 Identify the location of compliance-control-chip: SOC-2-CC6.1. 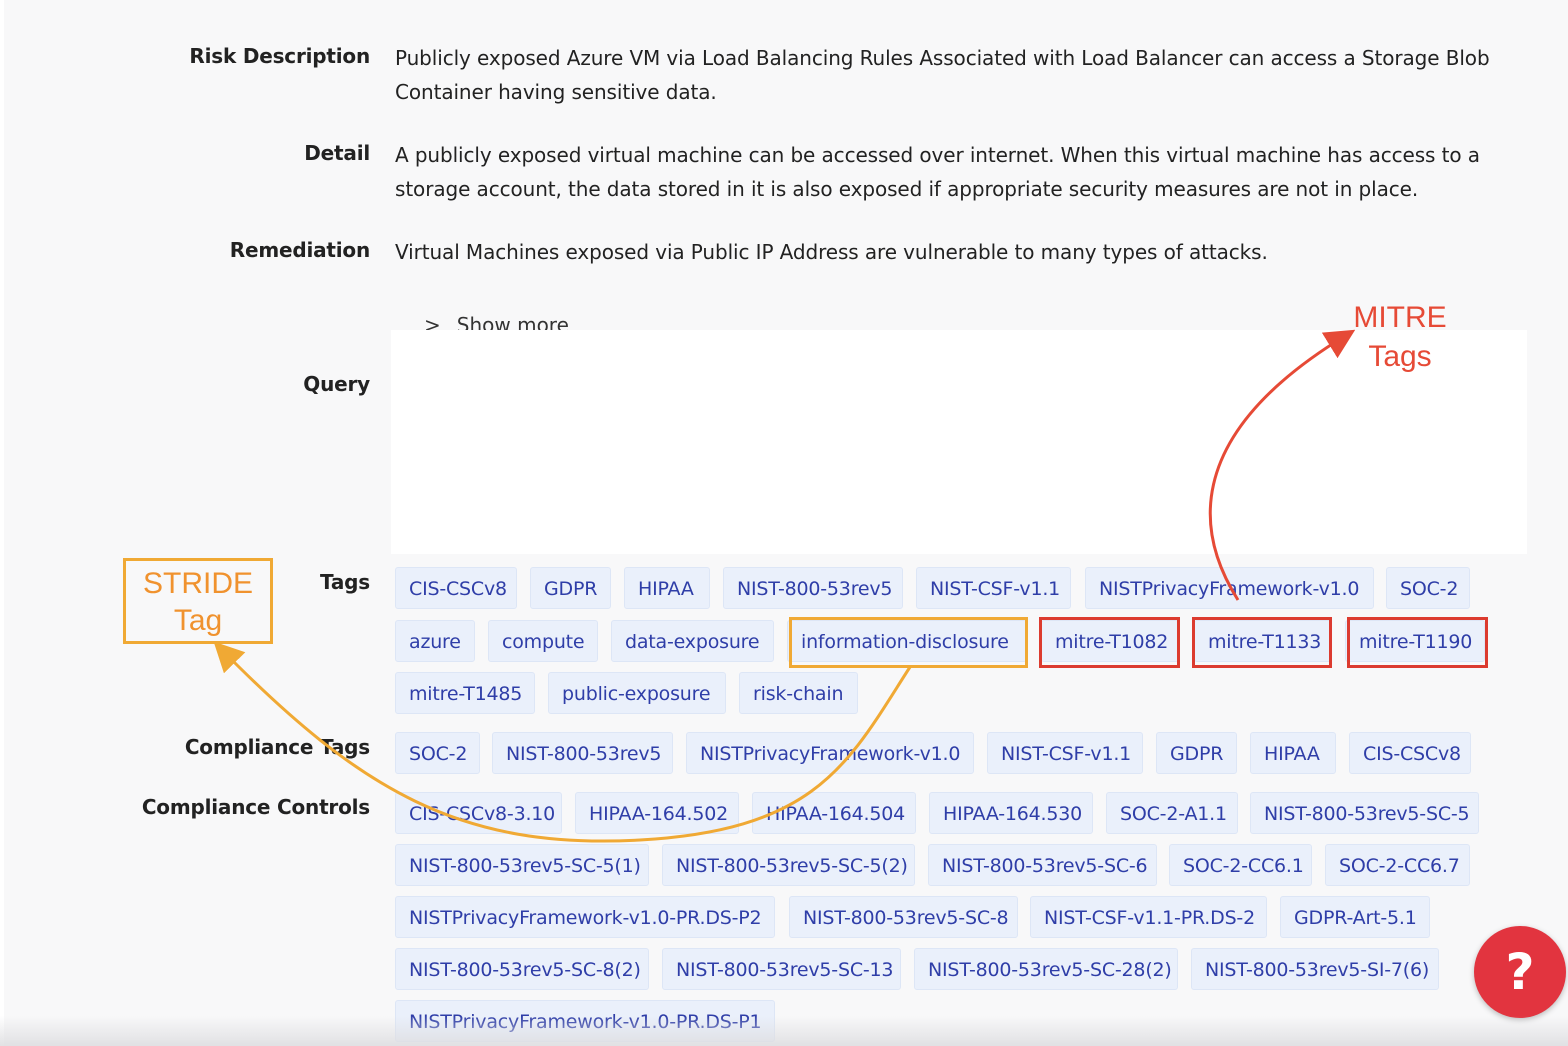
(1240, 865).